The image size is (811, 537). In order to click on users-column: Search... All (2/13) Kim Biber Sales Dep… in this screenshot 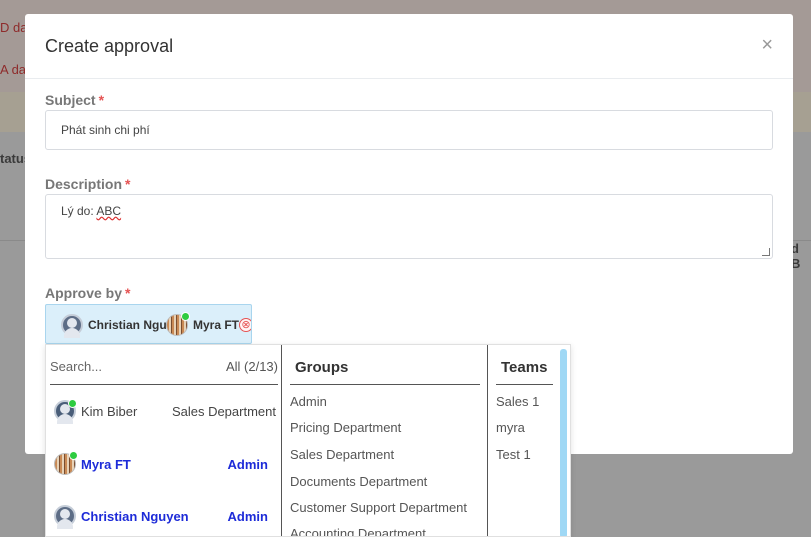, I will do `click(164, 440)`.